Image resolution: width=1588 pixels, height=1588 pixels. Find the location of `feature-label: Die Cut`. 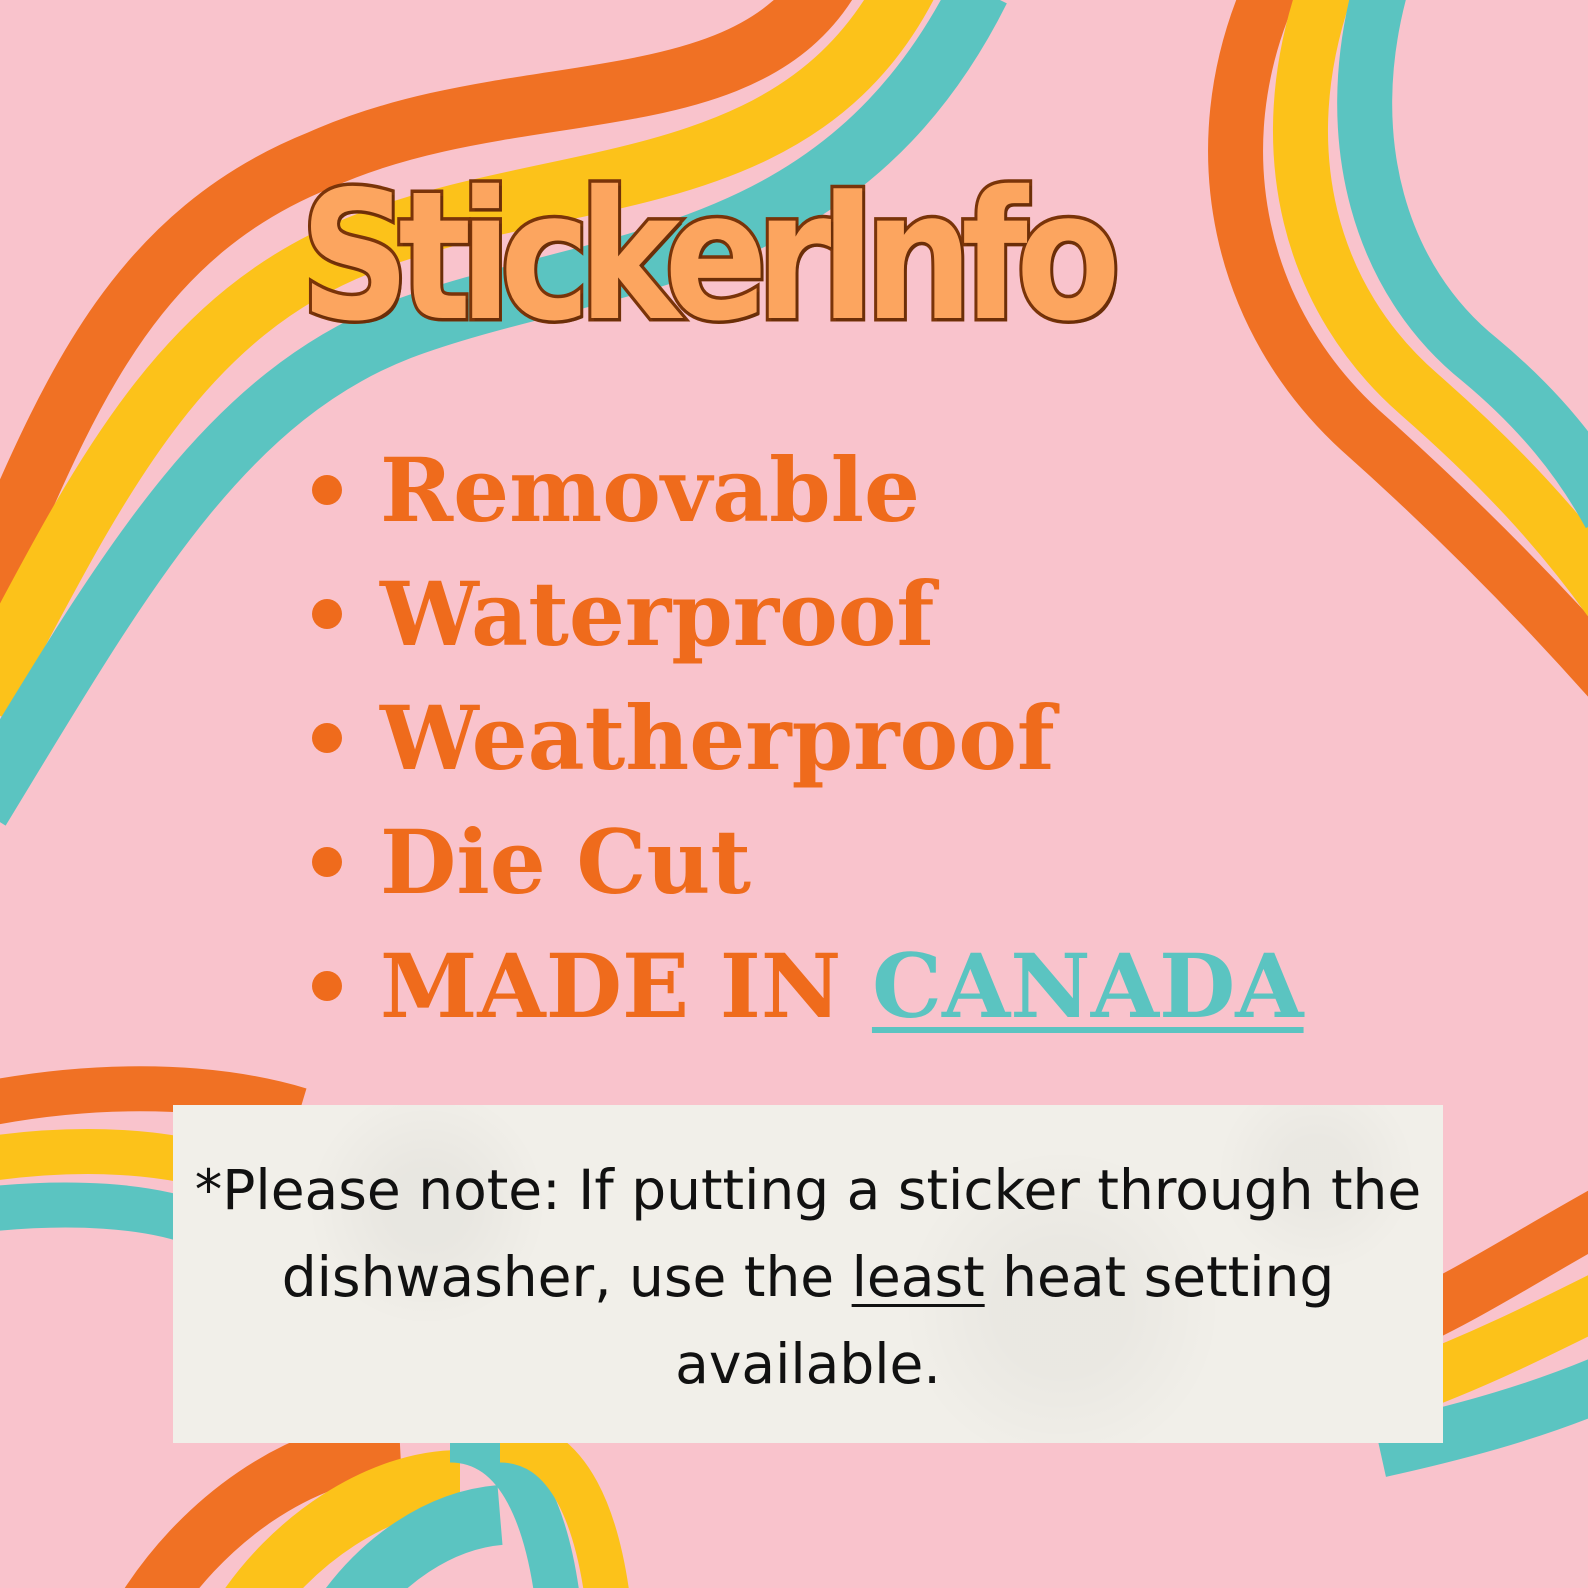

feature-label: Die Cut is located at coordinates (566, 862).